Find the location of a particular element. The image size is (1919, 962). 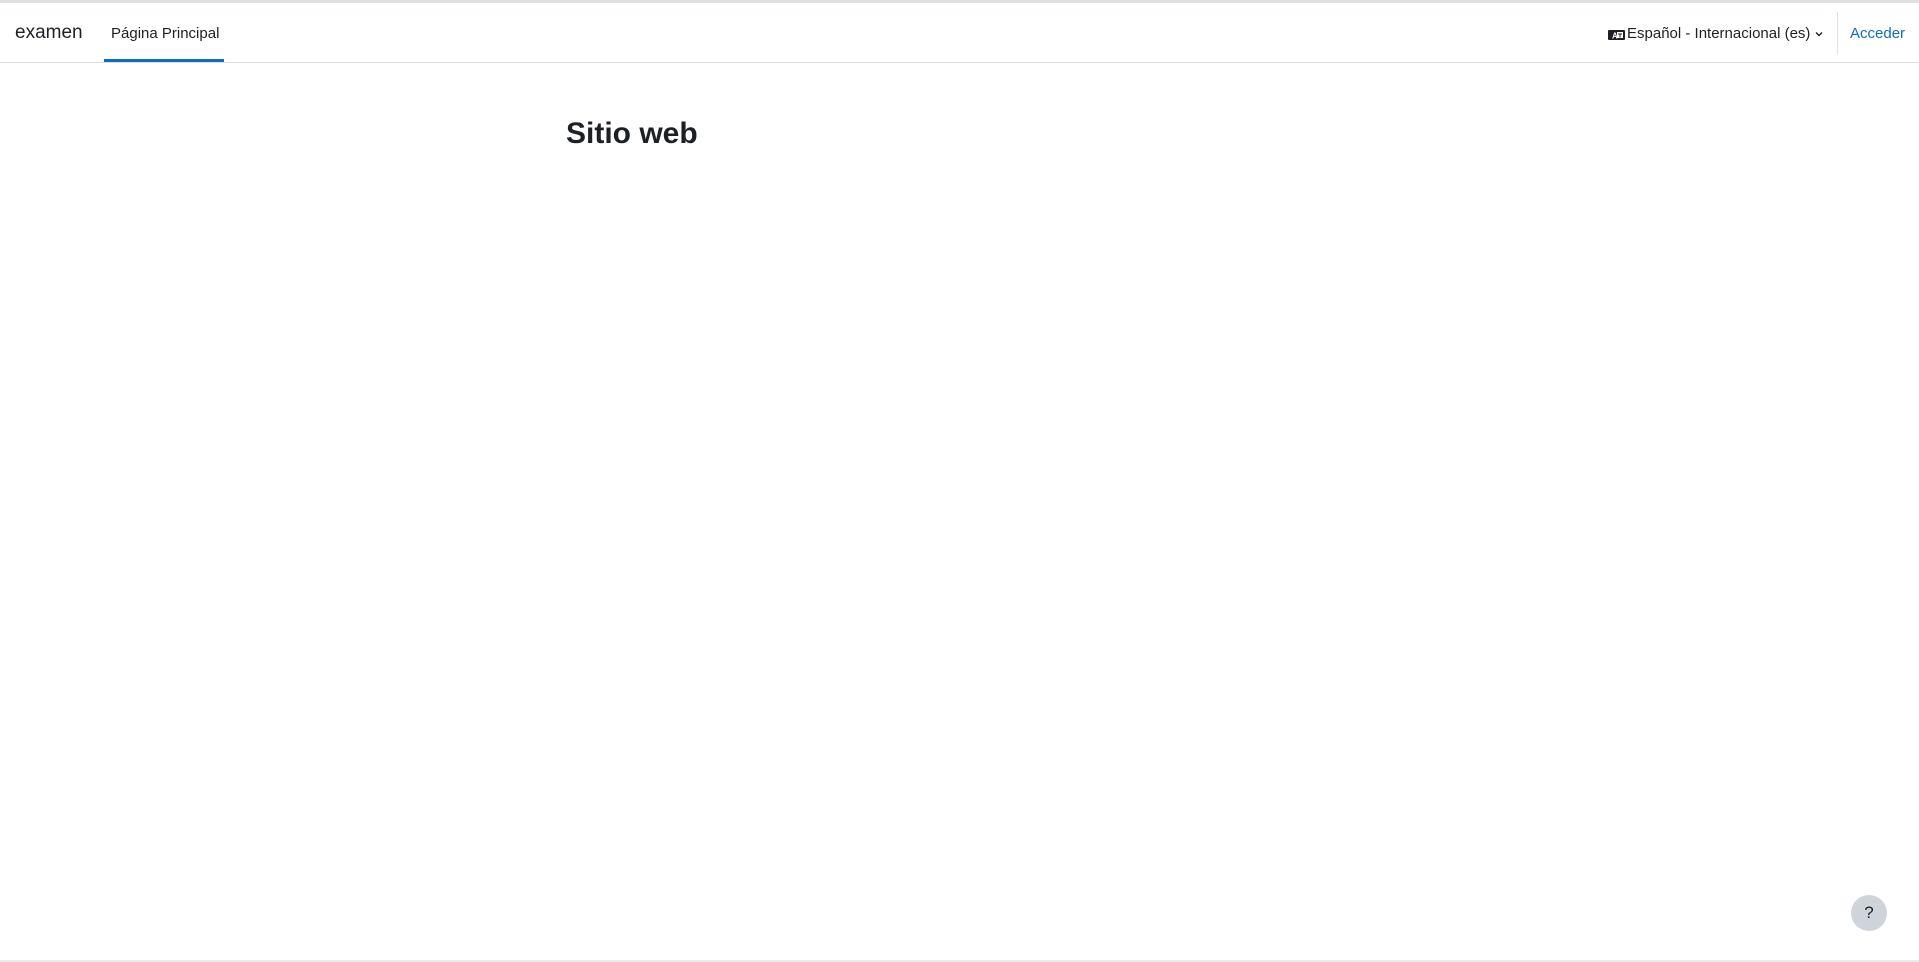

question-mark-icon: ? is located at coordinates (1869, 912).